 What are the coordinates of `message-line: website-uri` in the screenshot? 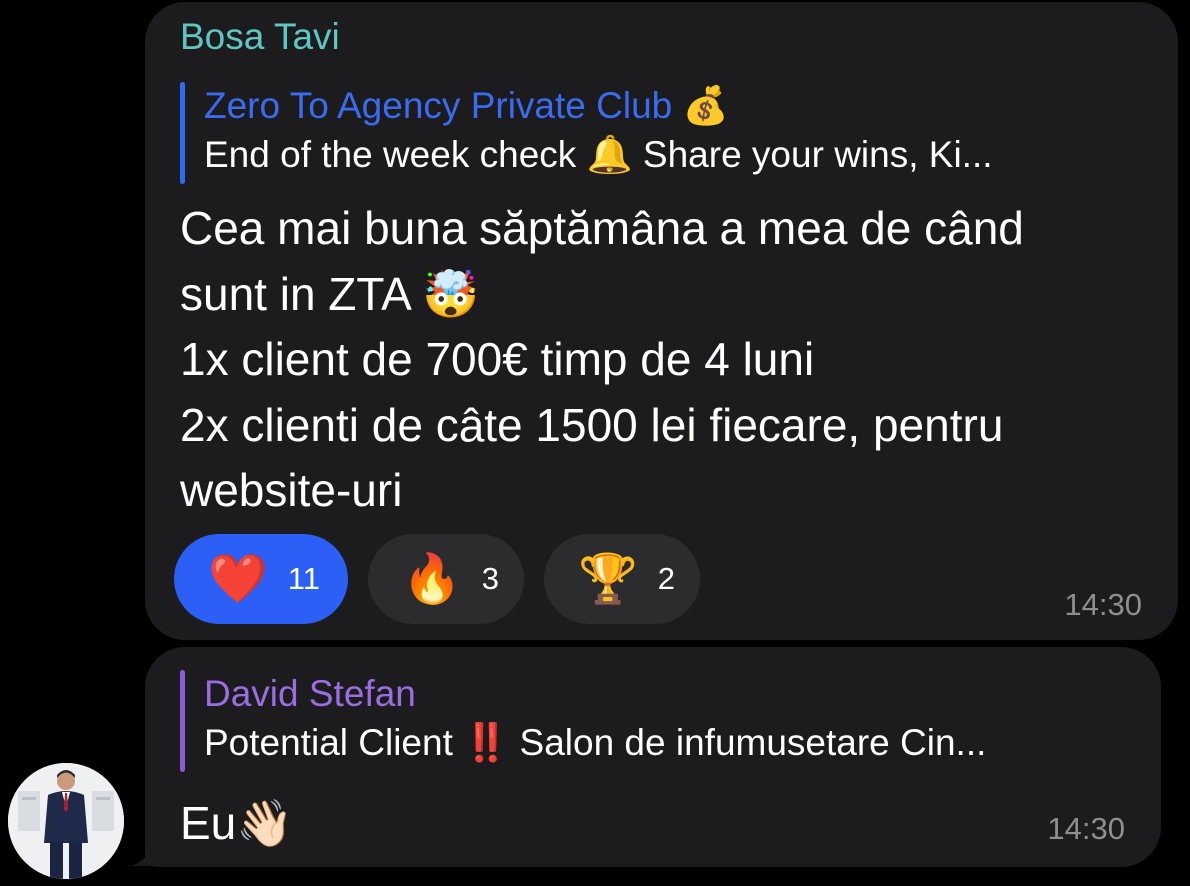 It's located at (291, 490).